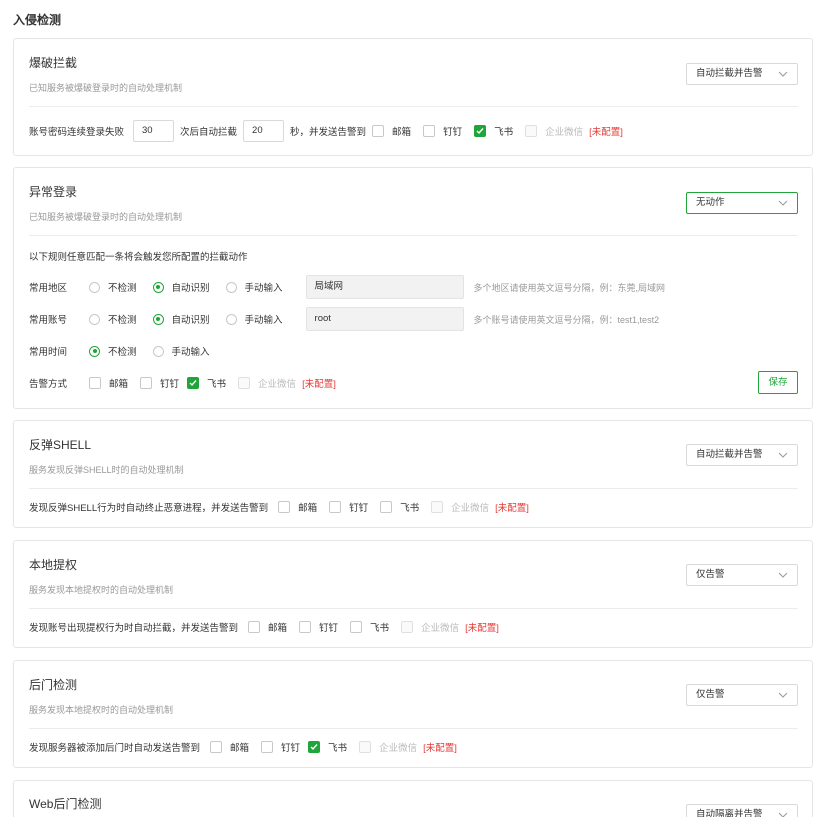 The width and height of the screenshot is (821, 817). I want to click on rule-text: 发现账号出现提权行为时自动拦截，并发送告警到, so click(134, 628).